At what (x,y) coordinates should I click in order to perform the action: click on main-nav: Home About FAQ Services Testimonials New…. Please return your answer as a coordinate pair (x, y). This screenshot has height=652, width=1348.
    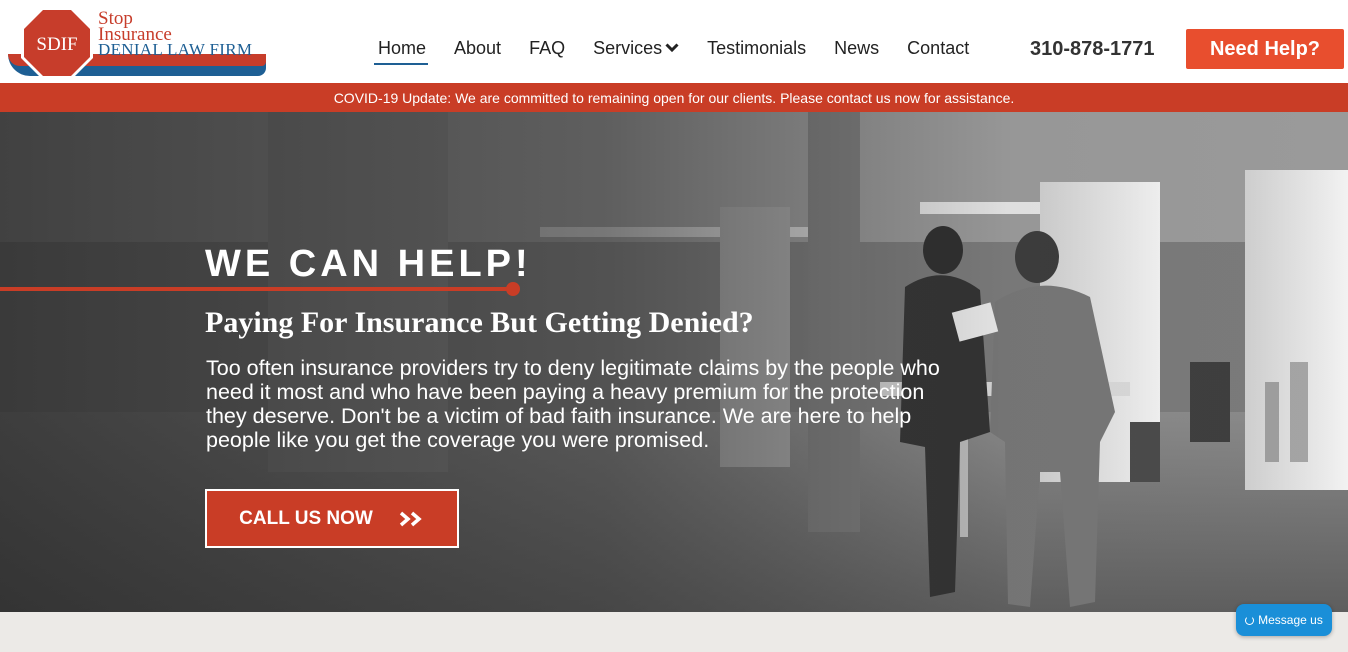
    Looking at the image, I should click on (685, 50).